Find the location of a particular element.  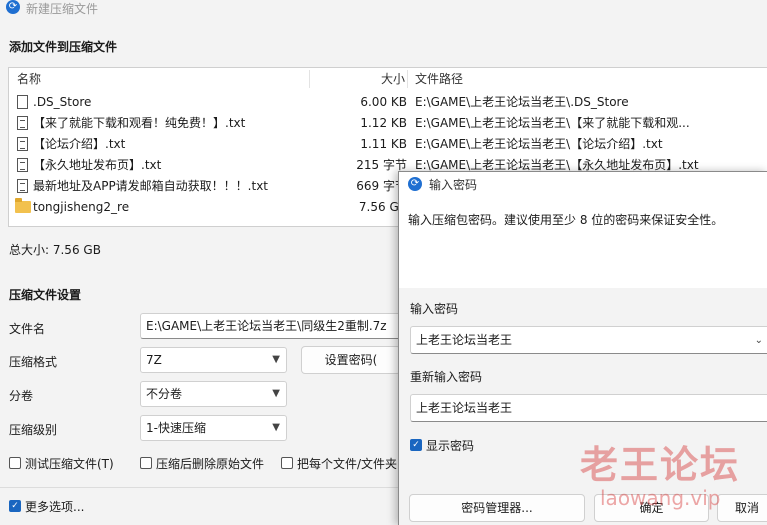

level-value: 1-快速压缩 is located at coordinates (176, 428).